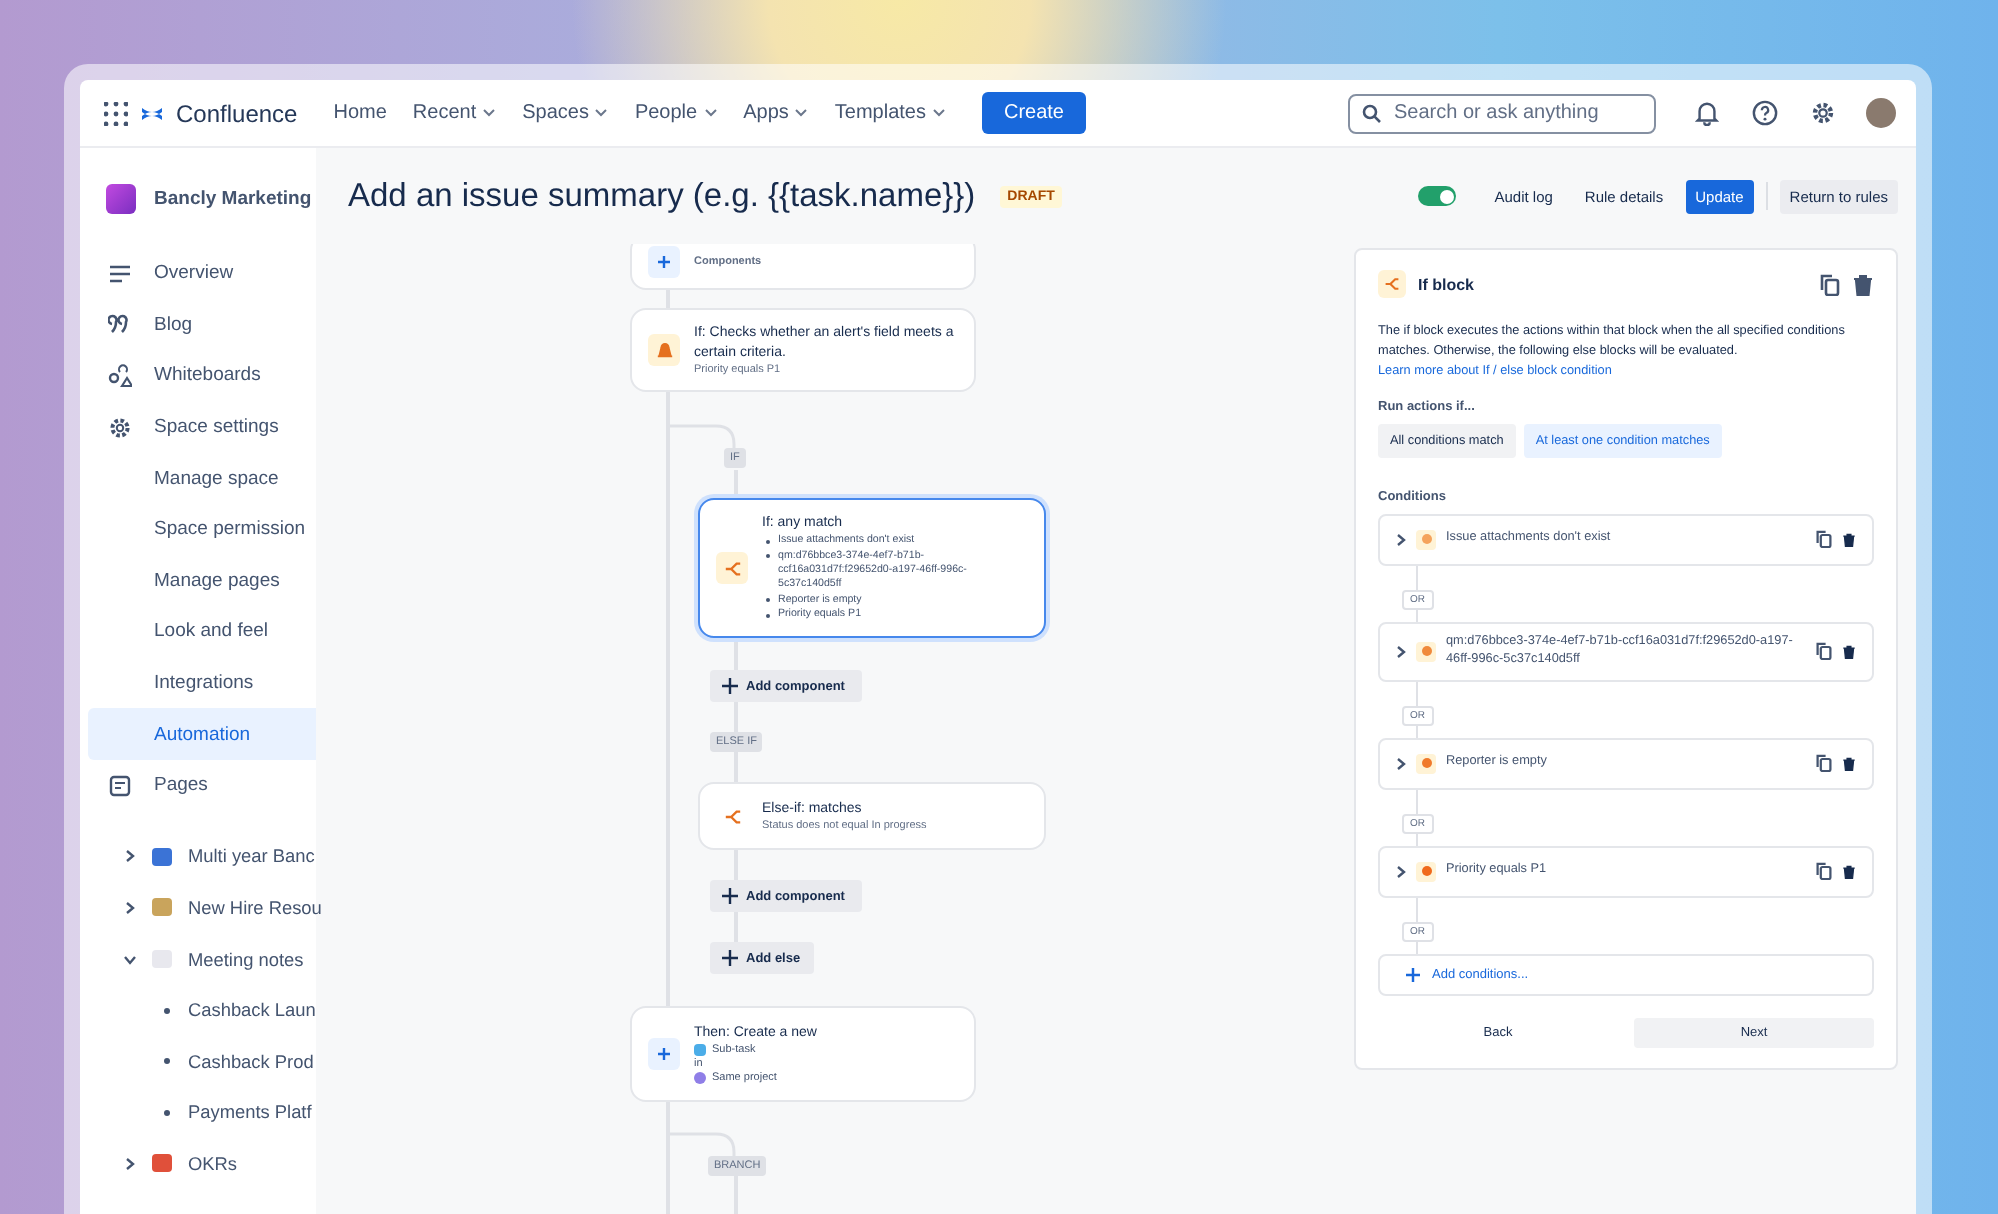 The image size is (1998, 1214). Describe the element at coordinates (120, 427) in the screenshot. I see `gear-icon` at that location.